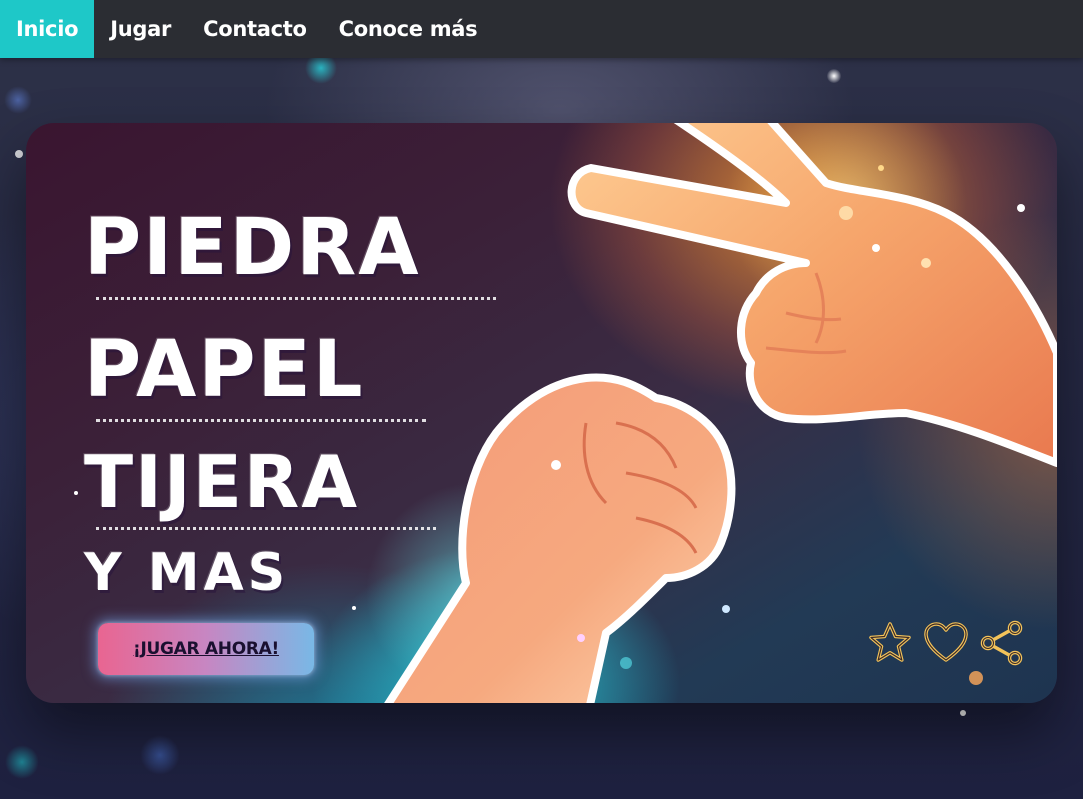 The image size is (1083, 799). Describe the element at coordinates (222, 482) in the screenshot. I see `title-line-tijera: TIJERA` at that location.